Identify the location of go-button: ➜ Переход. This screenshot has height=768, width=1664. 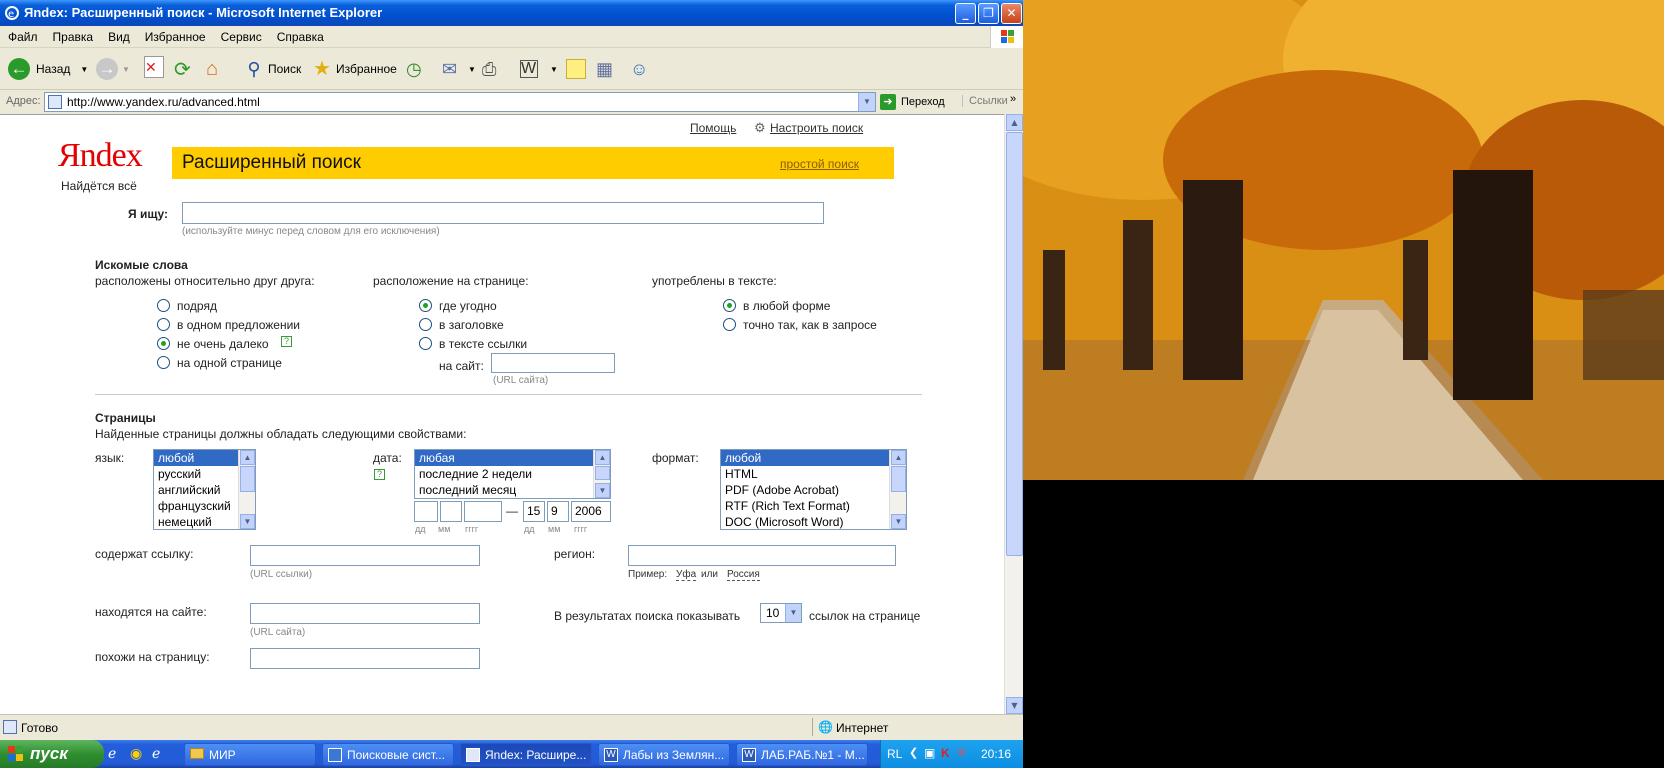
(912, 102).